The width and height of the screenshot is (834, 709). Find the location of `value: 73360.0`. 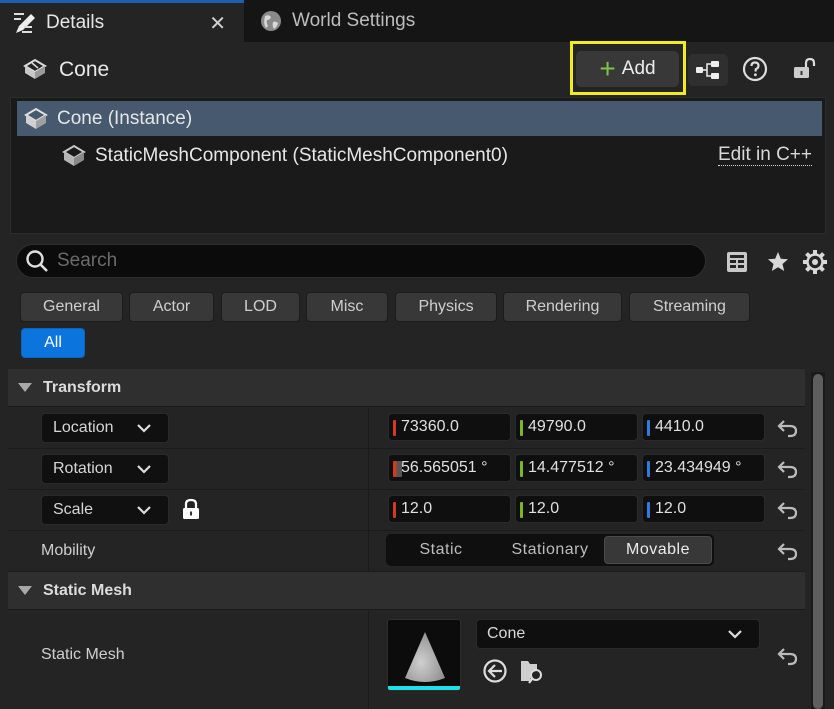

value: 73360.0 is located at coordinates (430, 426).